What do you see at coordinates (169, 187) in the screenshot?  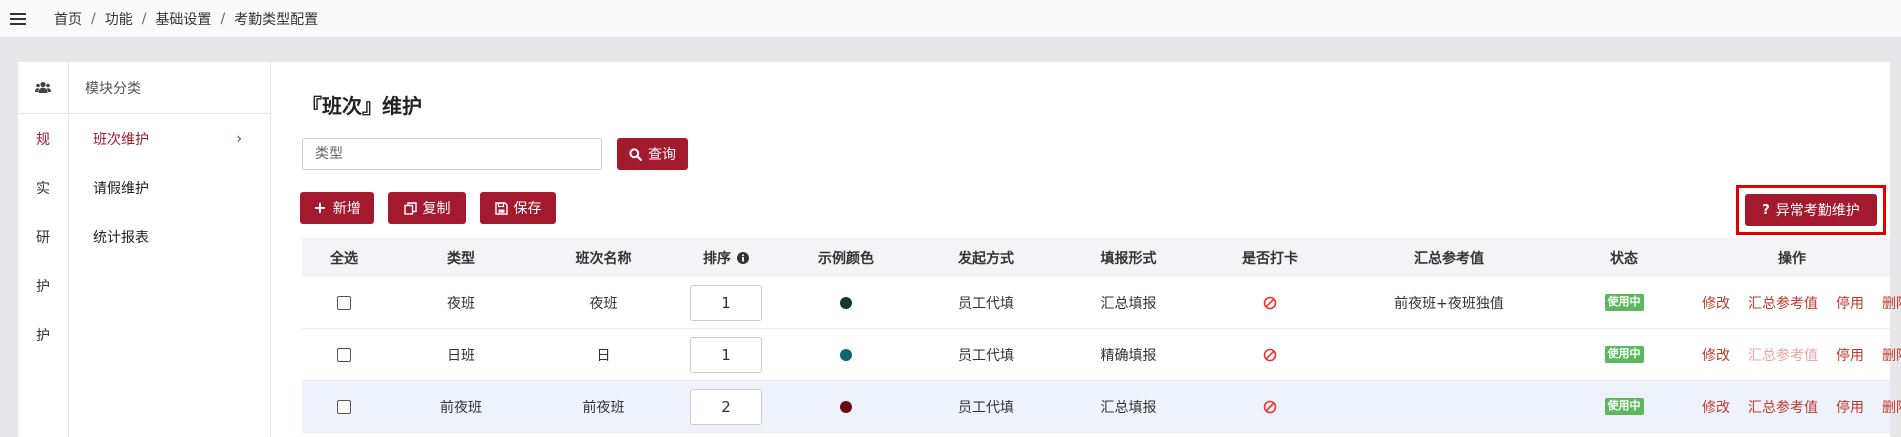 I see `subnav-item-leave: 请假维护` at bounding box center [169, 187].